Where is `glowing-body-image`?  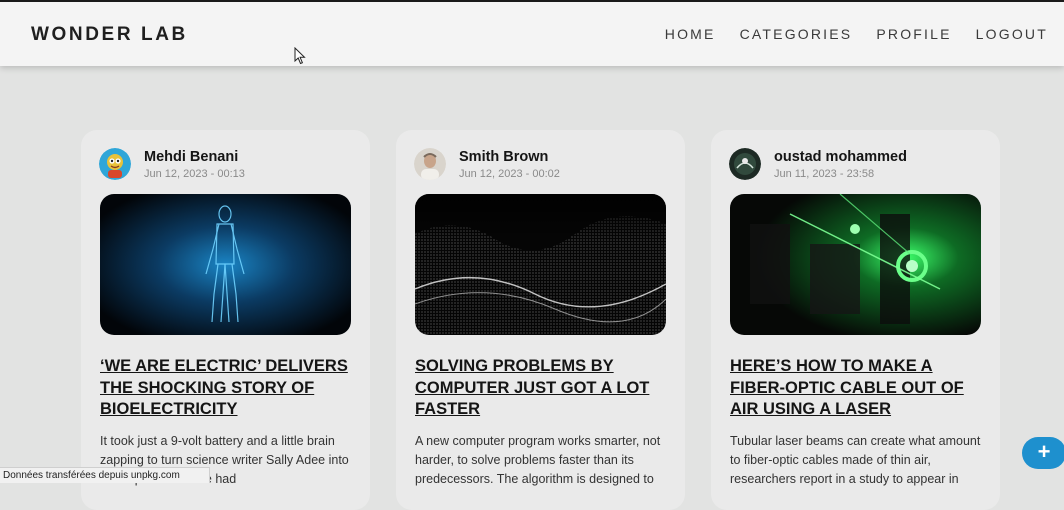 glowing-body-image is located at coordinates (225, 264).